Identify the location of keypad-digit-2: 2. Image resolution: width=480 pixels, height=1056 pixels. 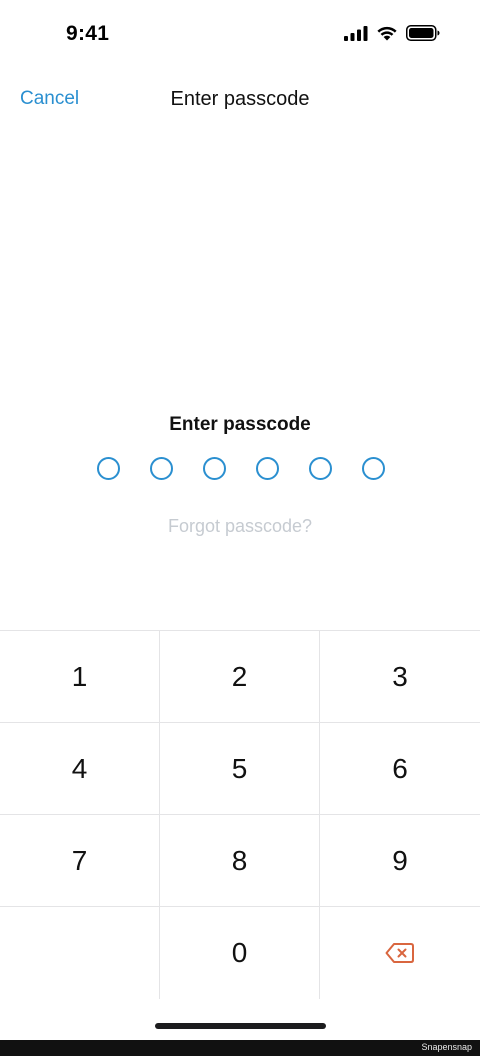
(240, 677).